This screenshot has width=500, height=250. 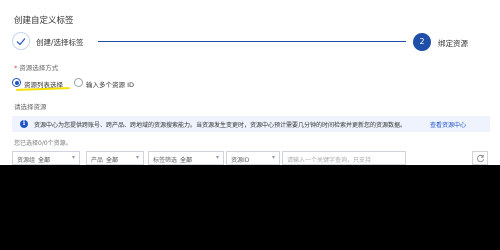 What do you see at coordinates (165, 160) in the screenshot?
I see `filter-label: 标签筛选` at bounding box center [165, 160].